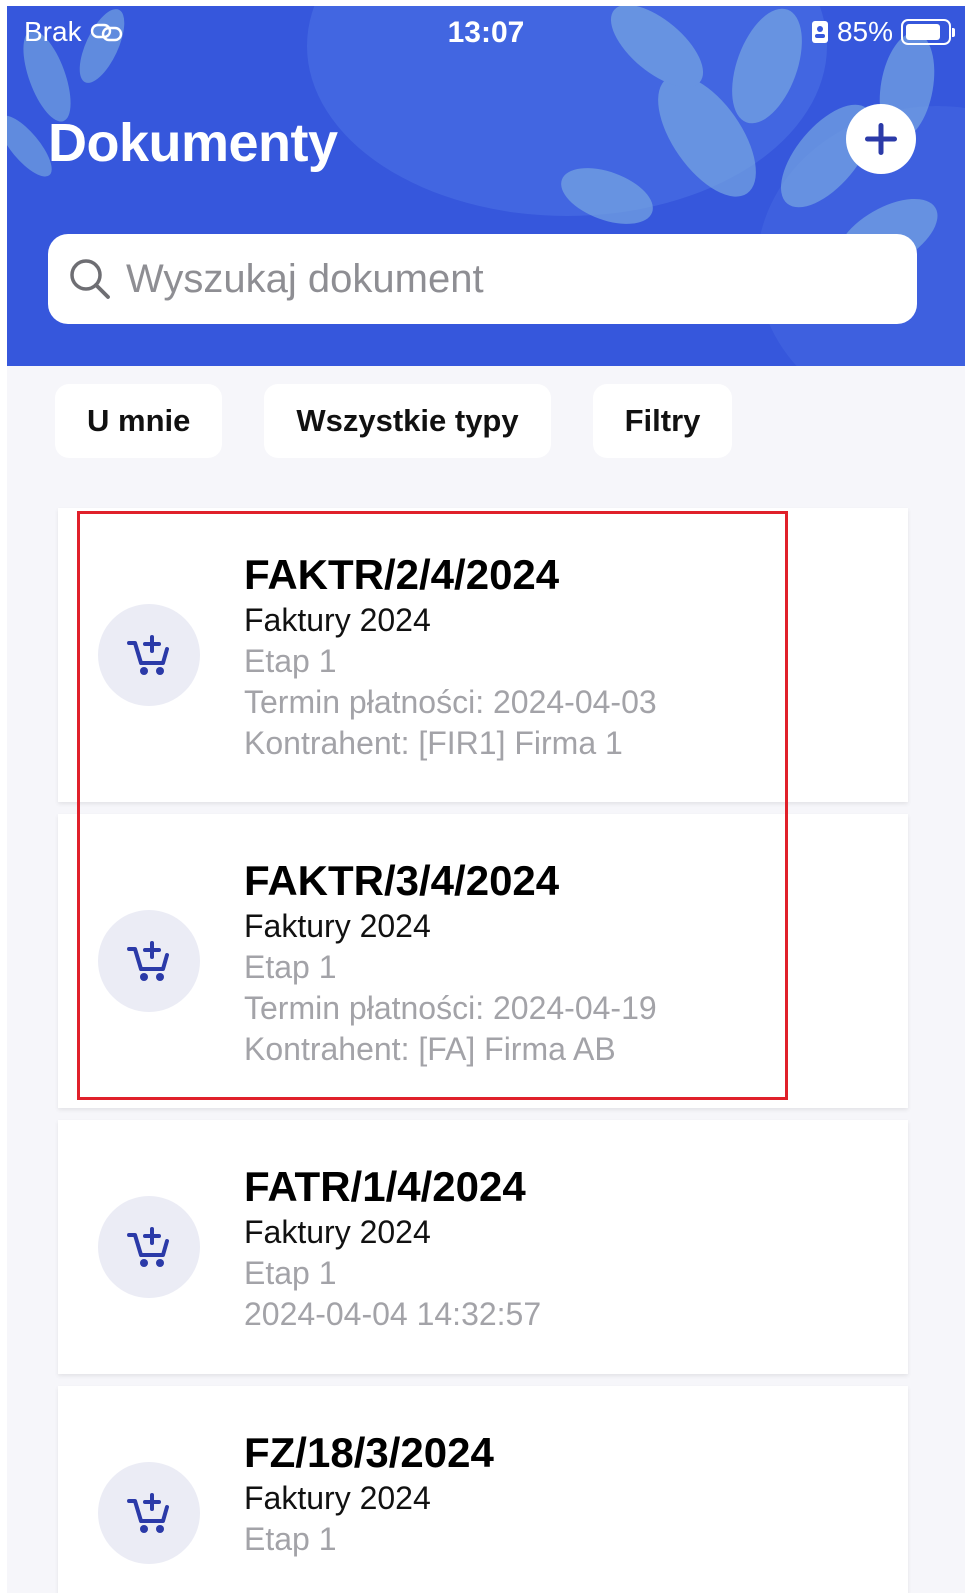  Describe the element at coordinates (430, 1049) in the screenshot. I see `document-contractor: Kontrahent: [FA] Firma AB` at that location.